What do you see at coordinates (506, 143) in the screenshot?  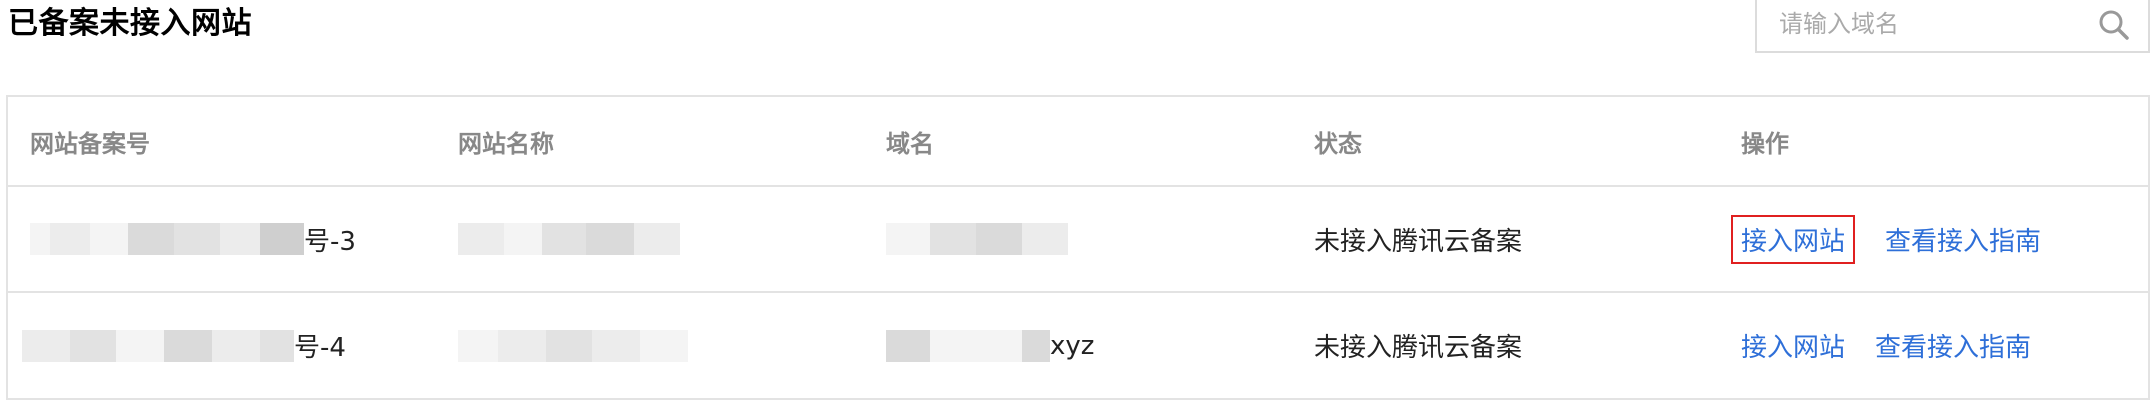 I see `column-header-site-name: 网站名称` at bounding box center [506, 143].